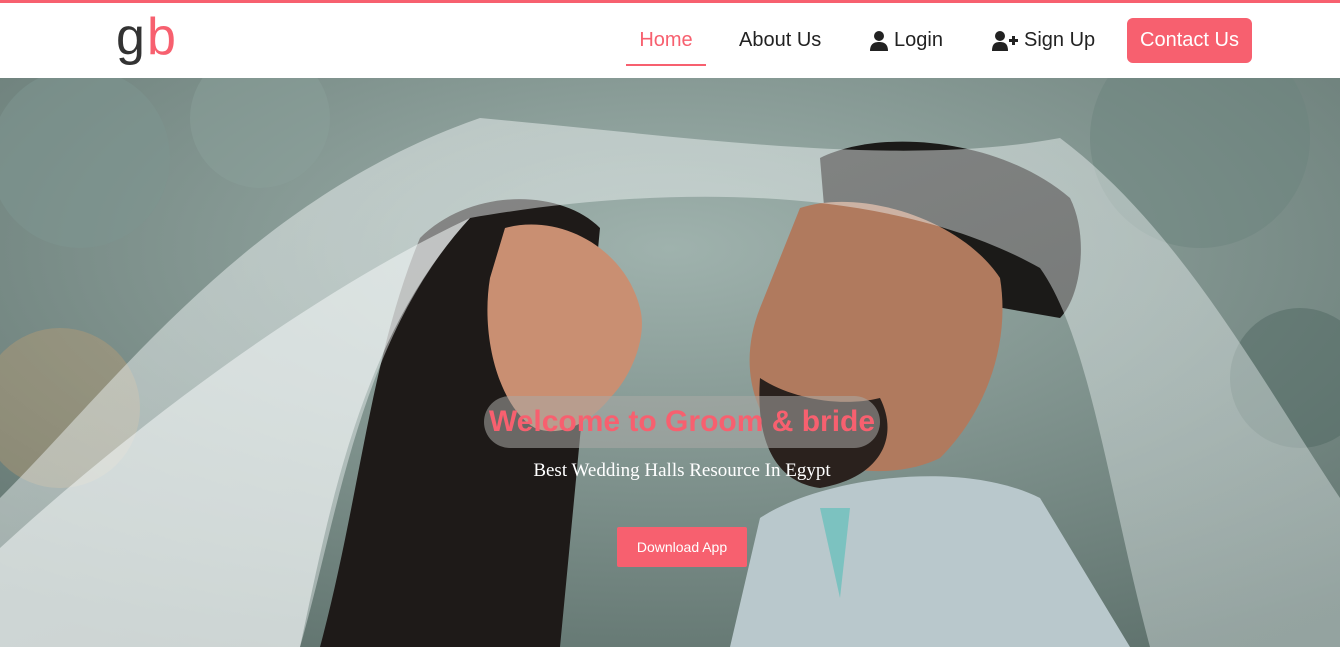 The image size is (1340, 647). I want to click on download-app-button: Download App, so click(682, 547).